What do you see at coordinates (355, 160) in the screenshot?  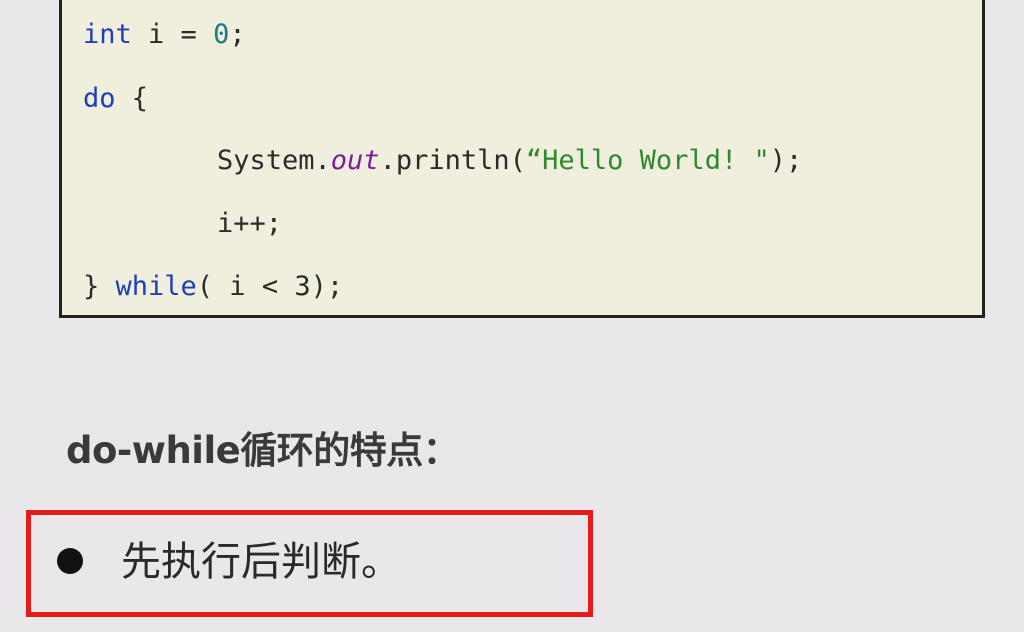 I see `field-out: out` at bounding box center [355, 160].